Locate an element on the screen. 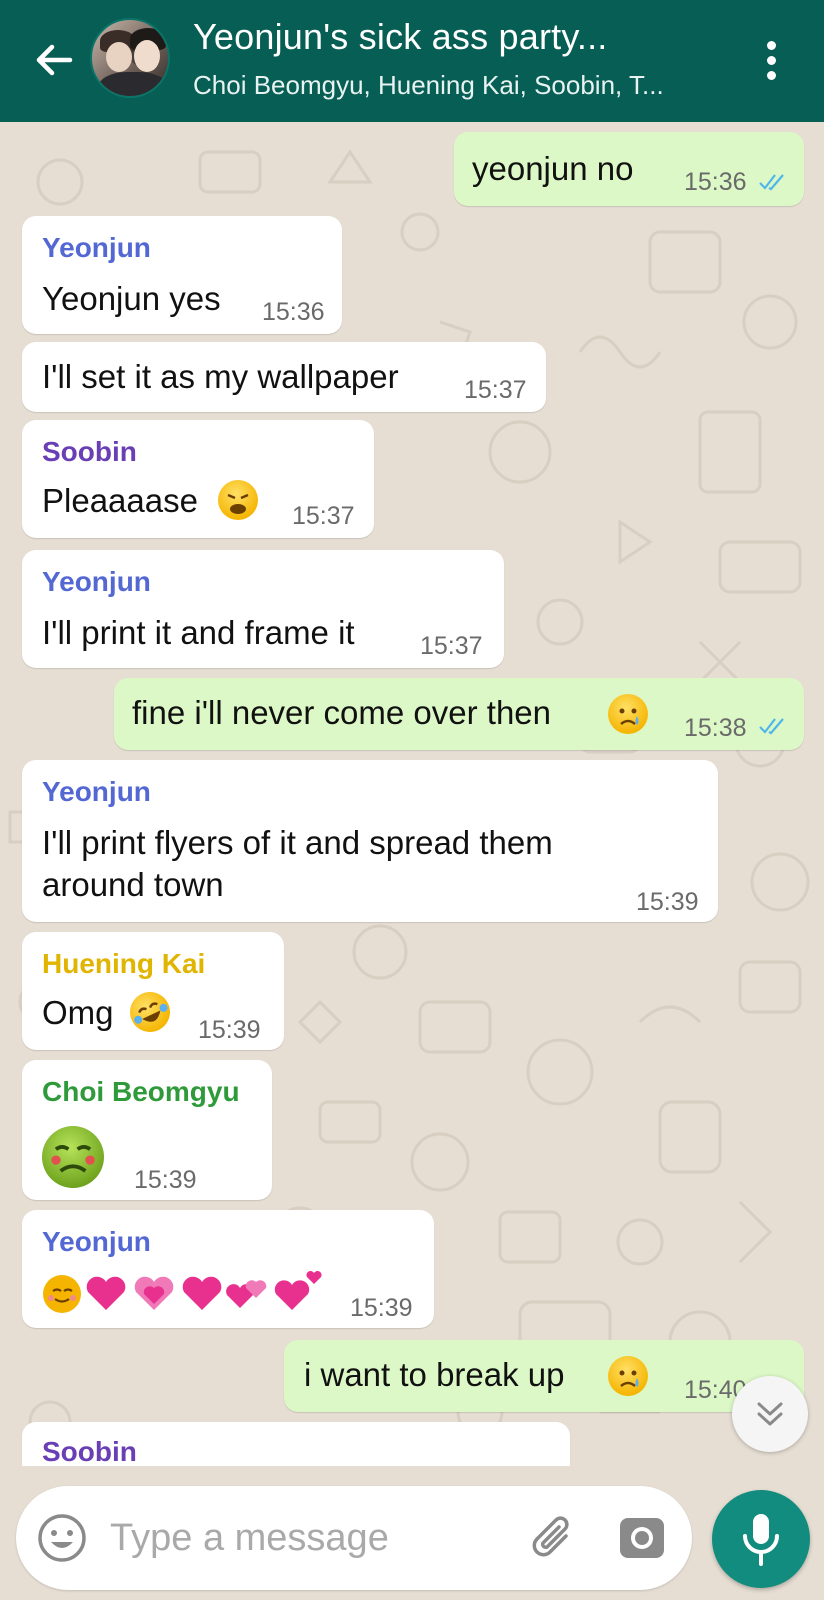 This screenshot has width=824, height=1600. message-bubble-outgoing: fine i'll never come over then 15:38 is located at coordinates (459, 714).